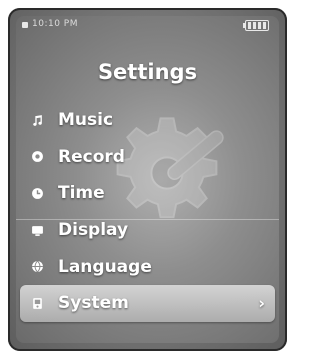 The image size is (320, 359). Describe the element at coordinates (147, 120) in the screenshot. I see `menu-item-music: Music` at that location.